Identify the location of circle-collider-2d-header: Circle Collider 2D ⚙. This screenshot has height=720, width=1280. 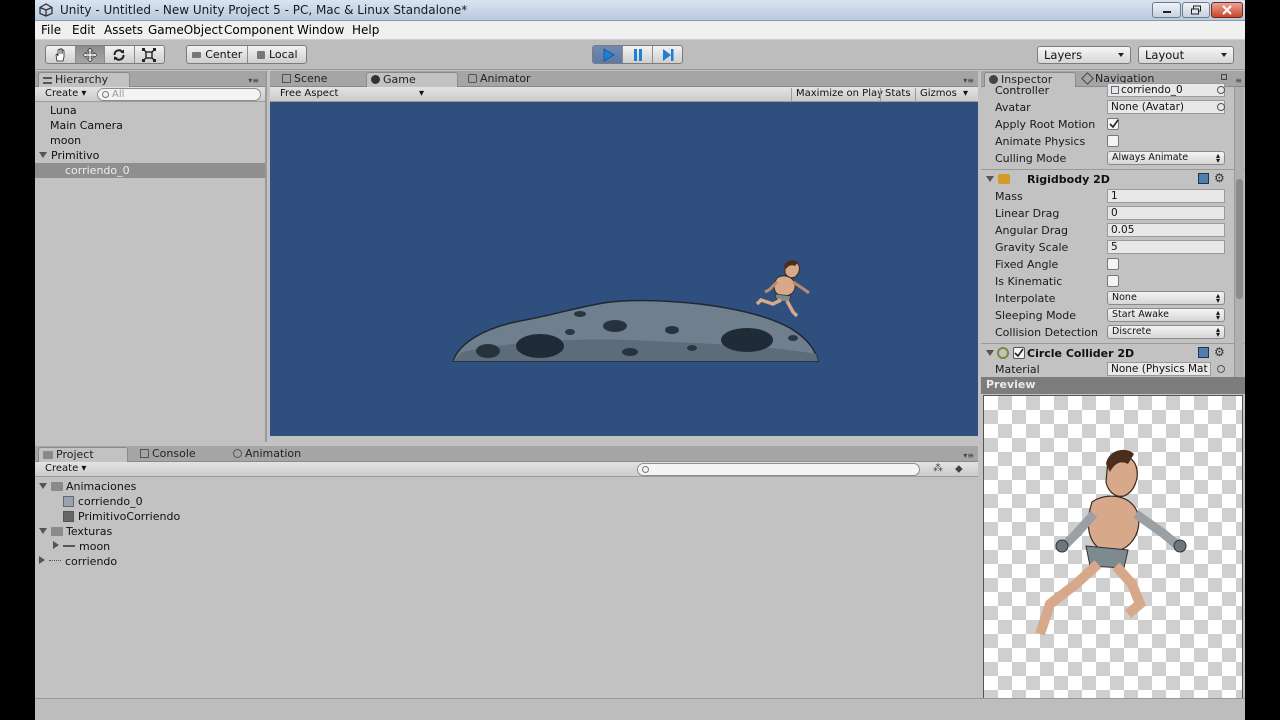
(1113, 352).